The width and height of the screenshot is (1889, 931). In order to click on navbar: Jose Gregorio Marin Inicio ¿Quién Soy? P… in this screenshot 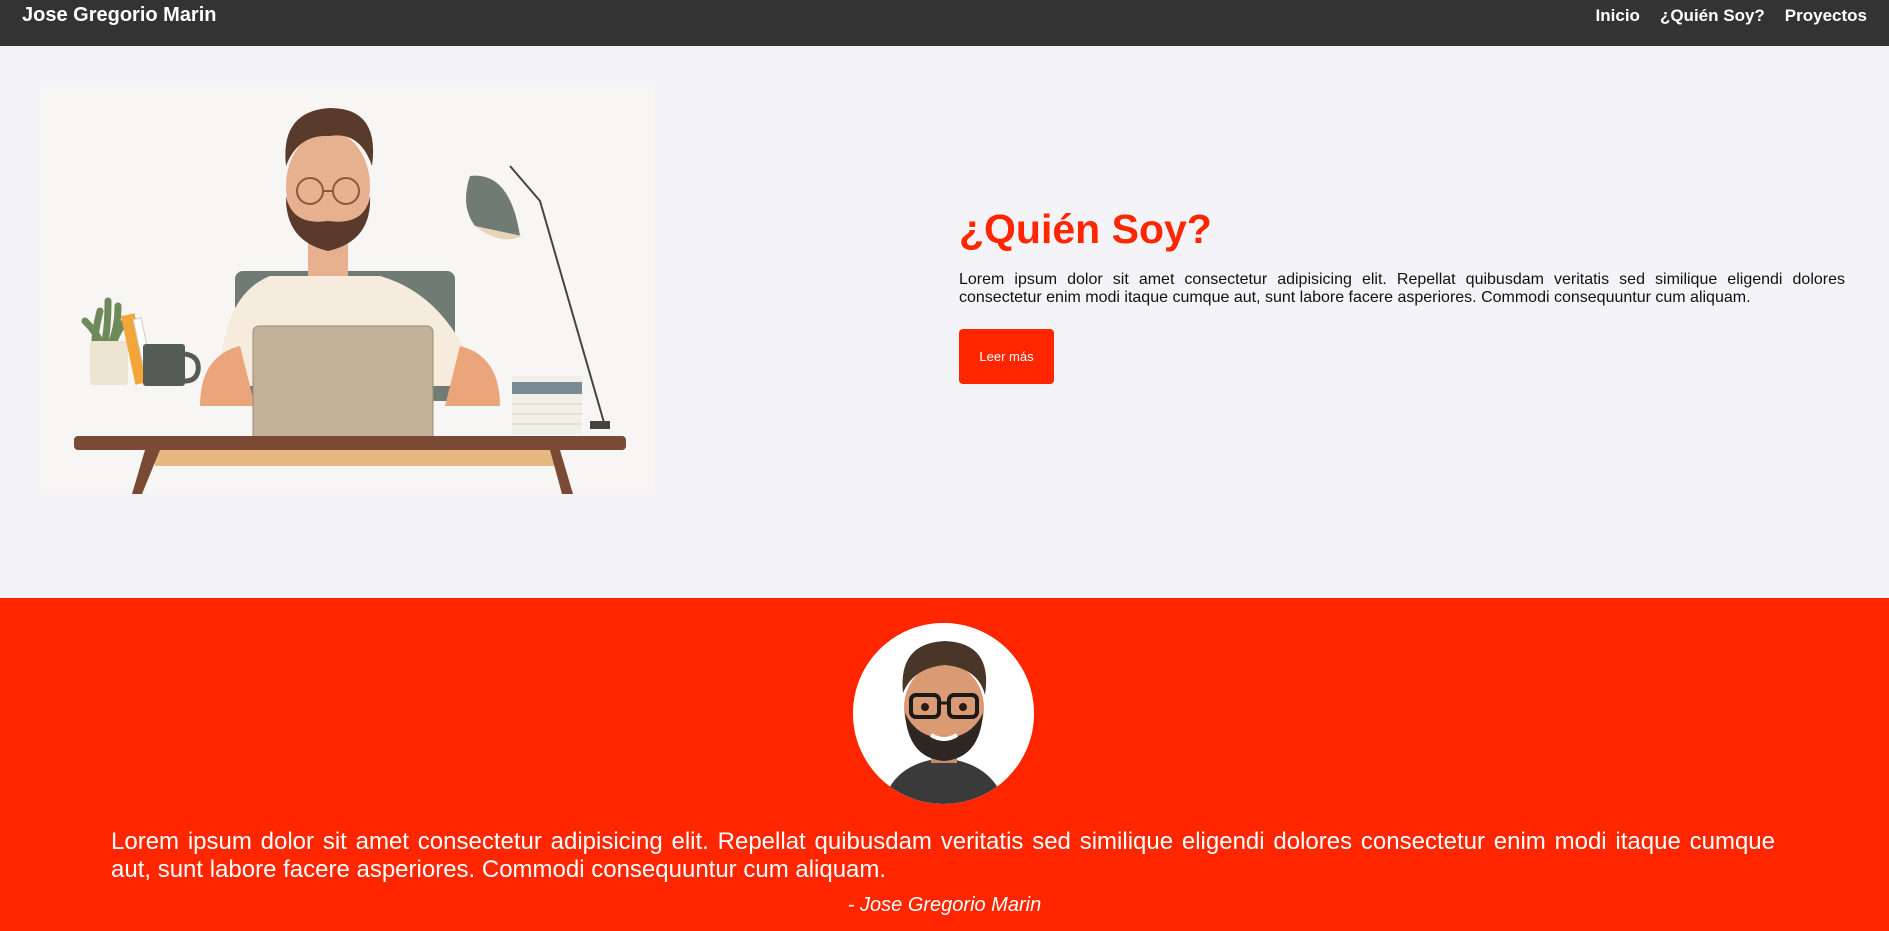, I will do `click(944, 23)`.